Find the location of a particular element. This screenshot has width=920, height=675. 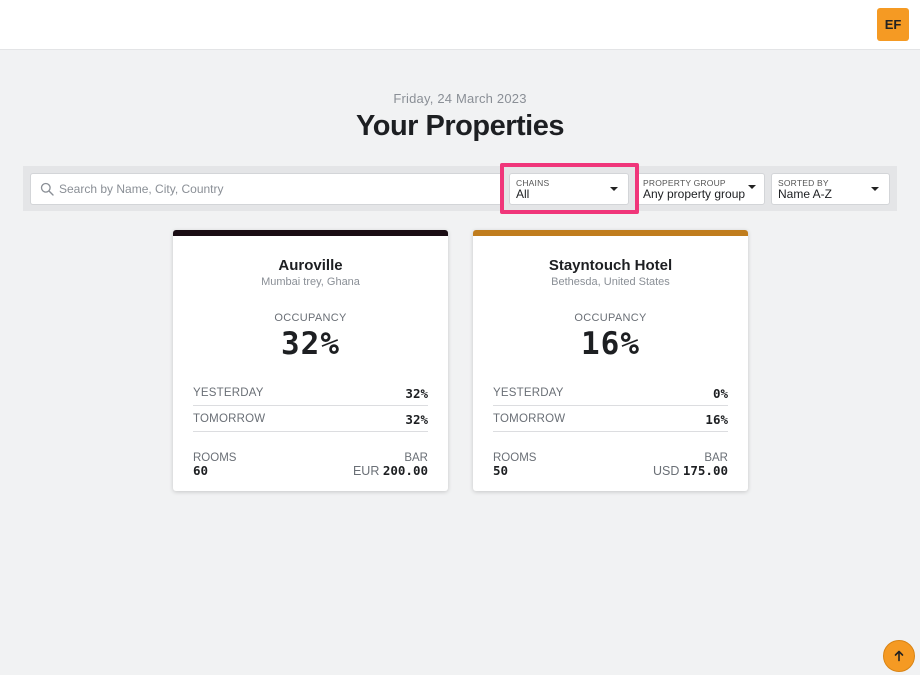

bar-amount: 200.00 is located at coordinates (405, 470).